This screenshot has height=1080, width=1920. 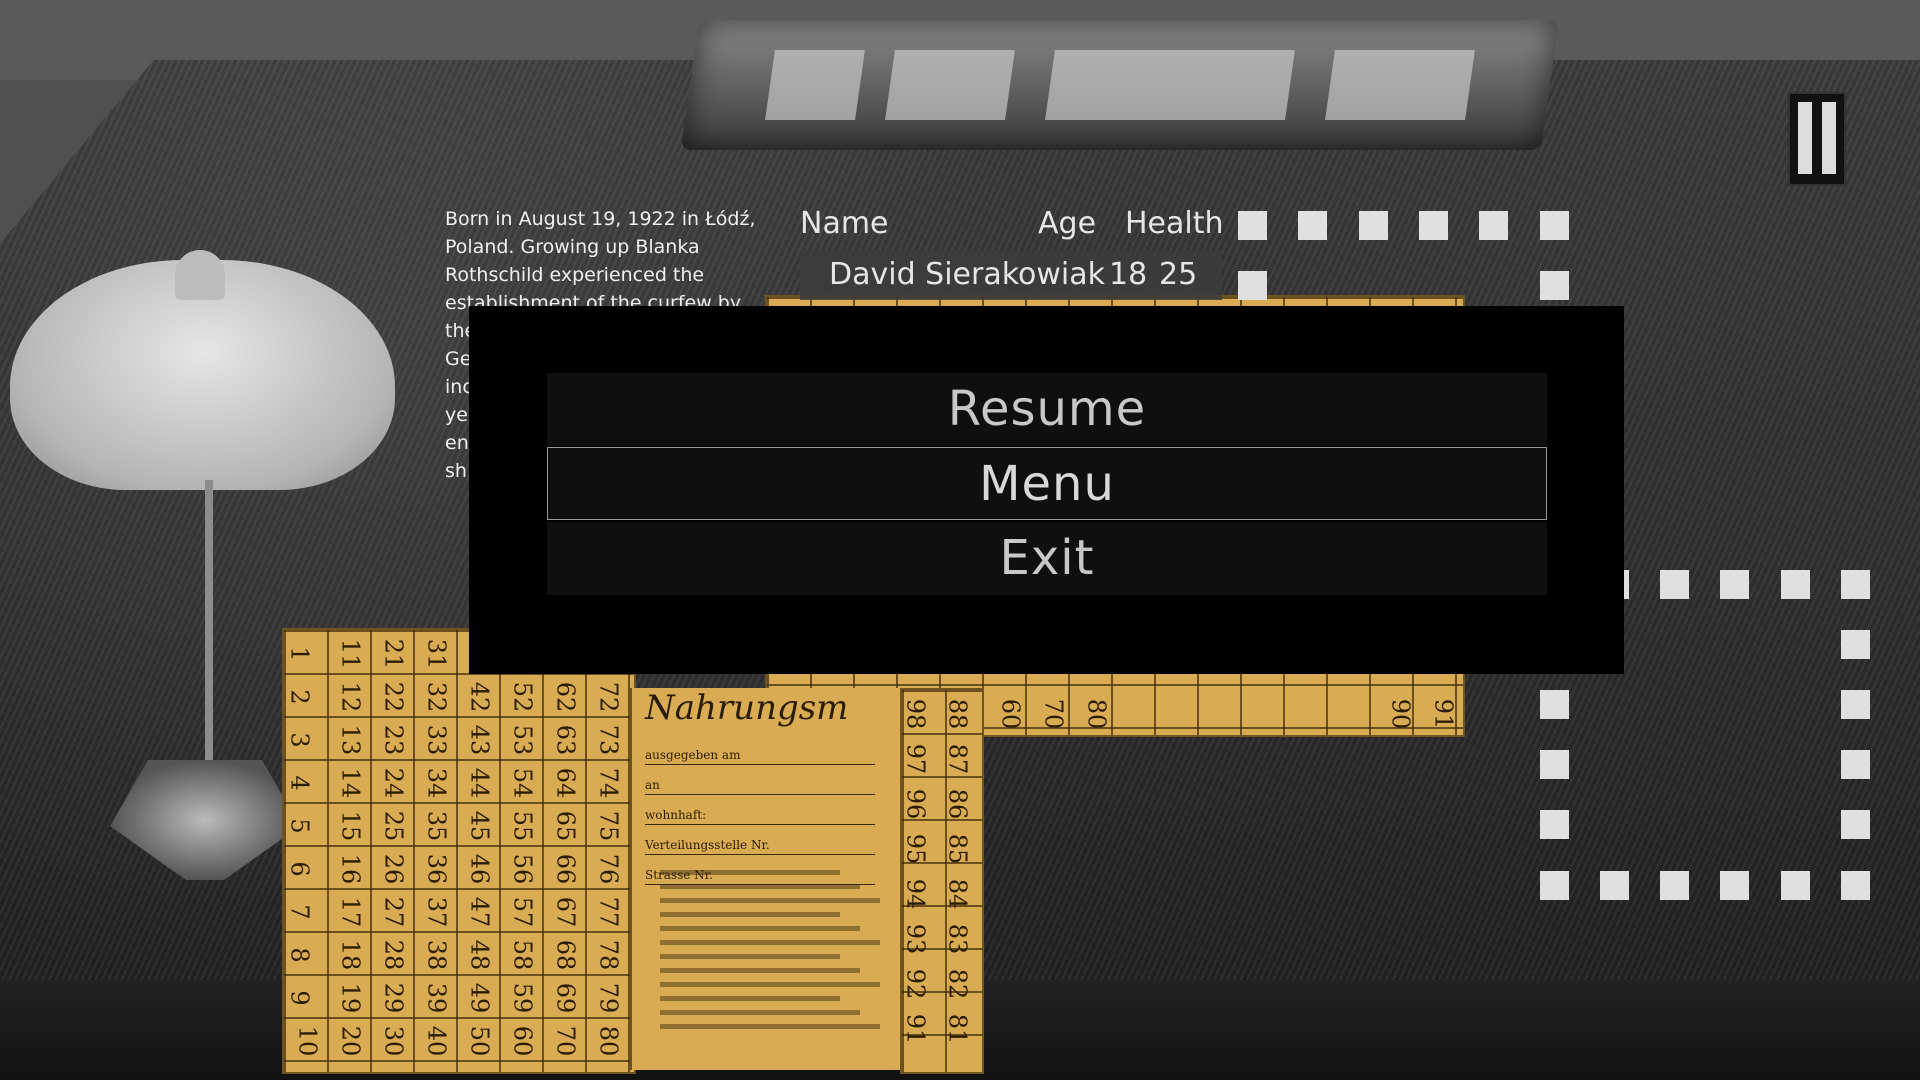 What do you see at coordinates (350, 826) in the screenshot?
I see `ration-number: 15` at bounding box center [350, 826].